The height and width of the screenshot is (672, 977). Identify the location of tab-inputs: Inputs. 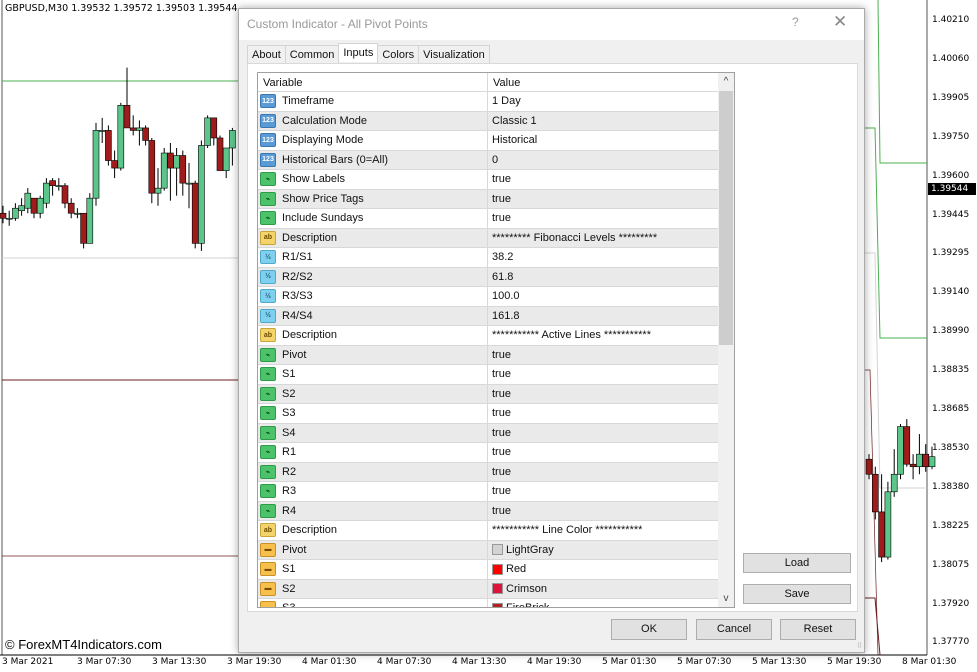
(358, 52).